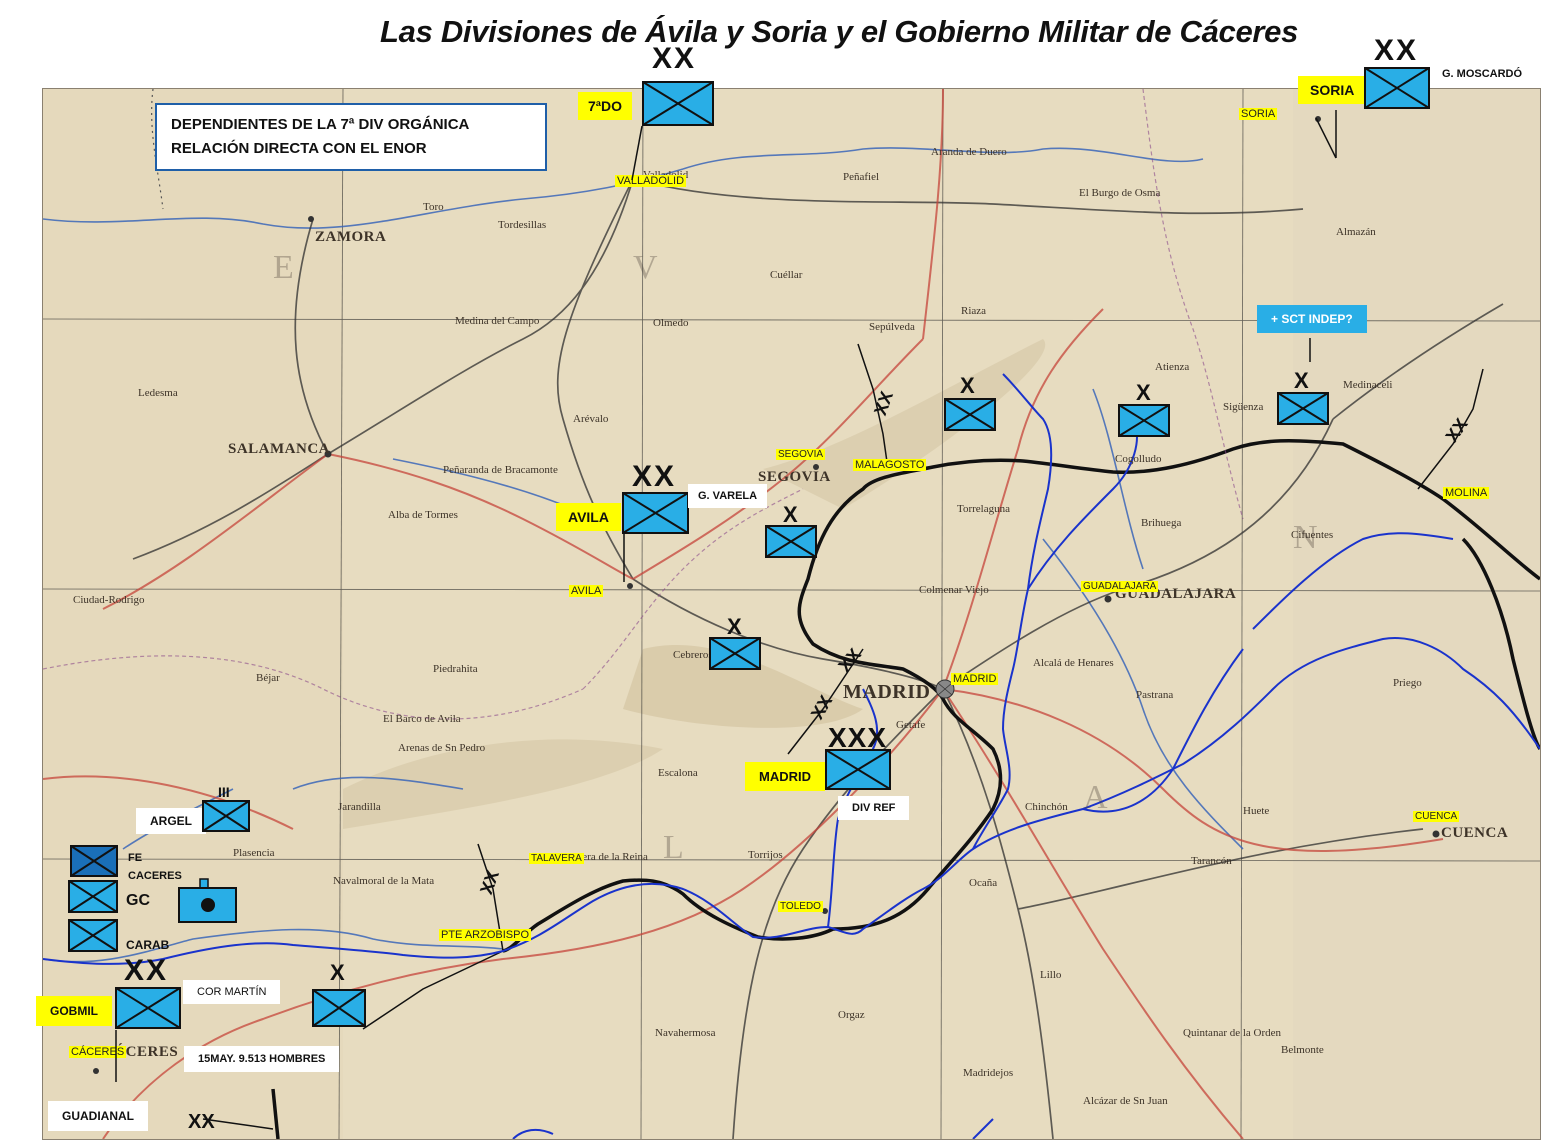 This screenshot has height=1146, width=1548. Describe the element at coordinates (874, 808) in the screenshot. I see `note-madrid: DIV REF` at that location.